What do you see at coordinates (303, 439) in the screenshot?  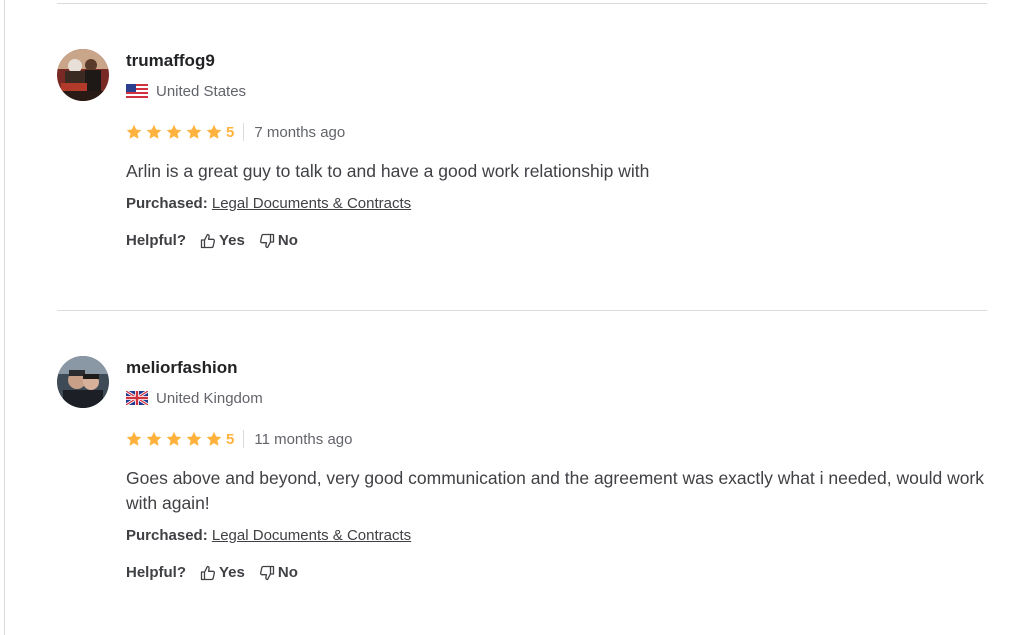 I see `review-time: 11 months ago` at bounding box center [303, 439].